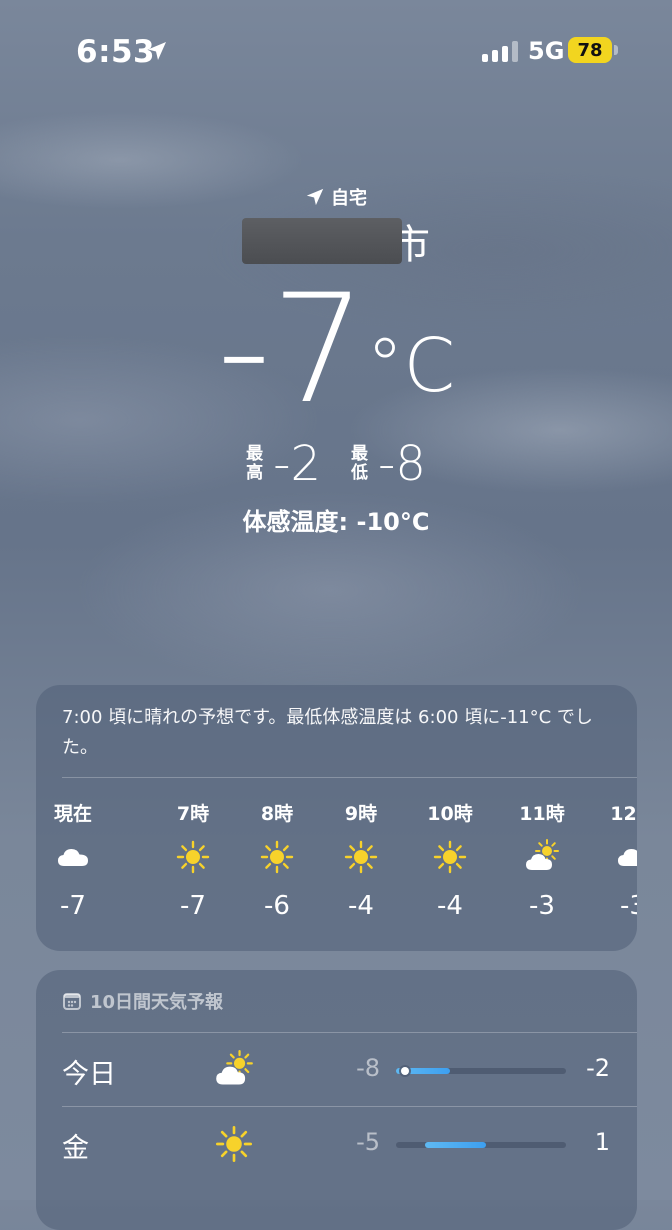 The image size is (672, 1230). I want to click on ten-day-header: 10日間天気予報, so click(142, 1001).